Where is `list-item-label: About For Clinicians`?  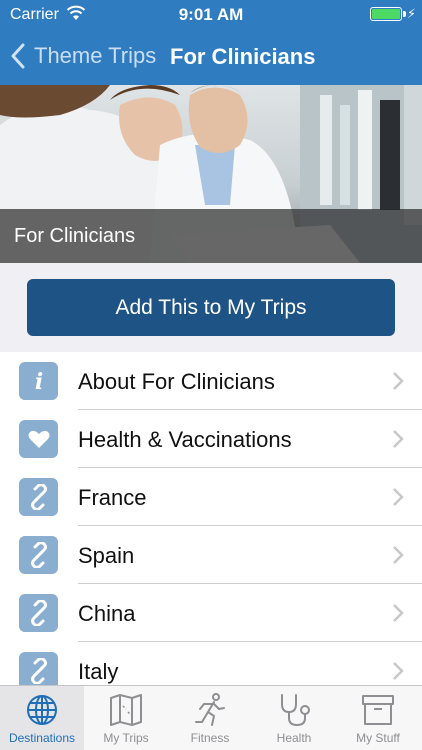 list-item-label: About For Clinicians is located at coordinates (176, 381).